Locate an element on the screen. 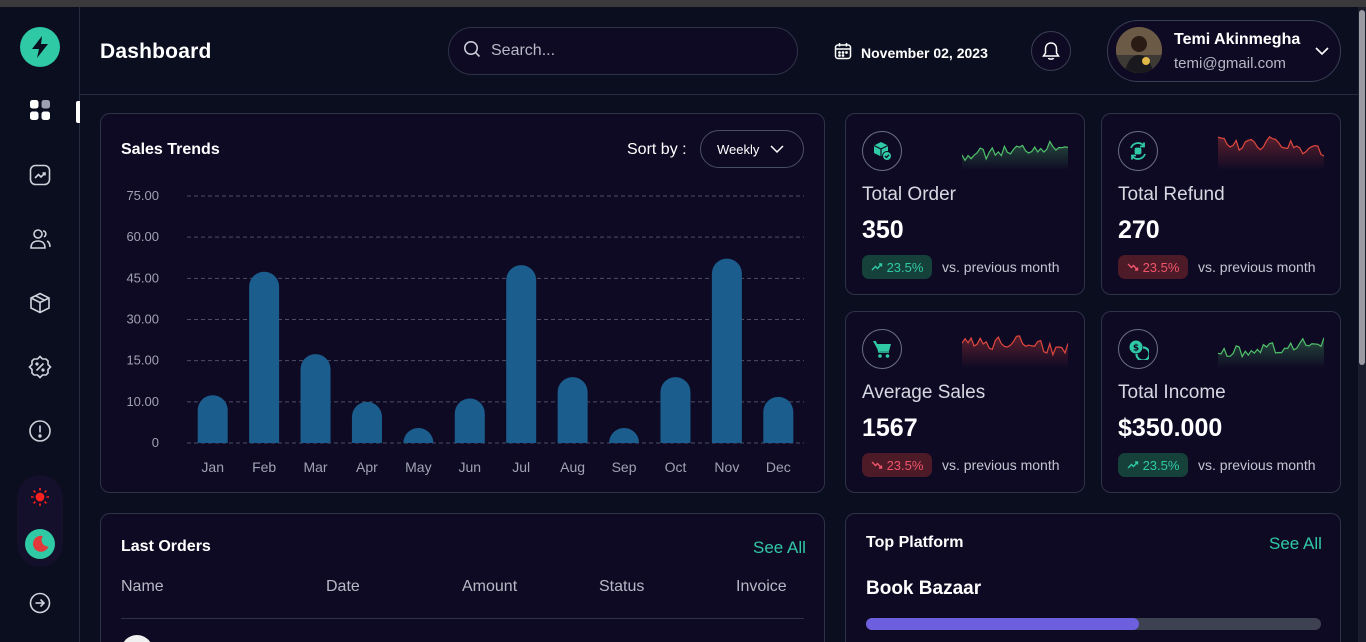 This screenshot has width=1366, height=642. stat-label: Average Sales is located at coordinates (924, 392).